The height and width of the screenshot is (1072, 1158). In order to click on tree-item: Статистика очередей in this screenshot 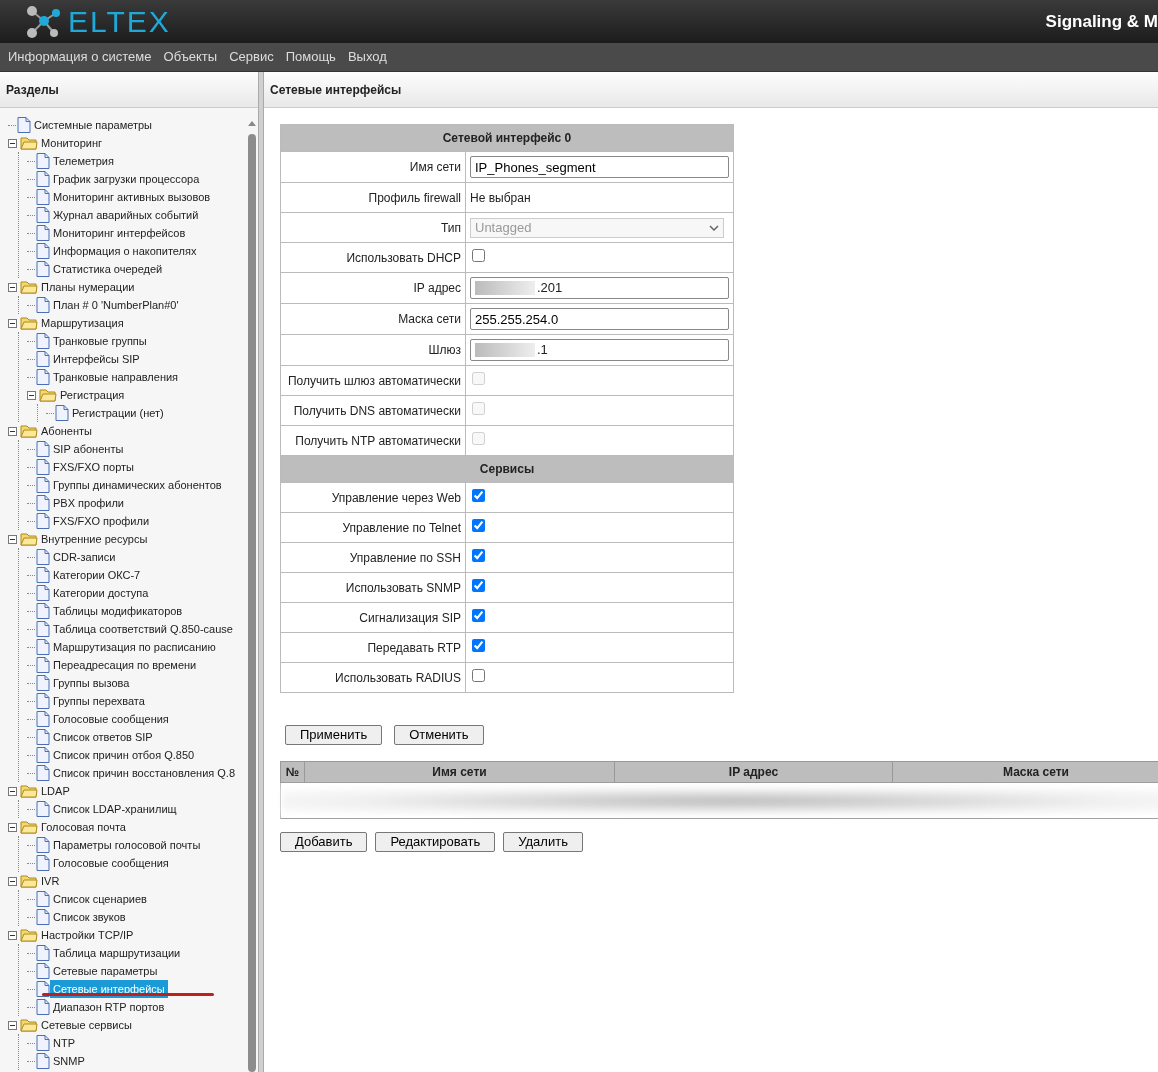, I will do `click(108, 269)`.